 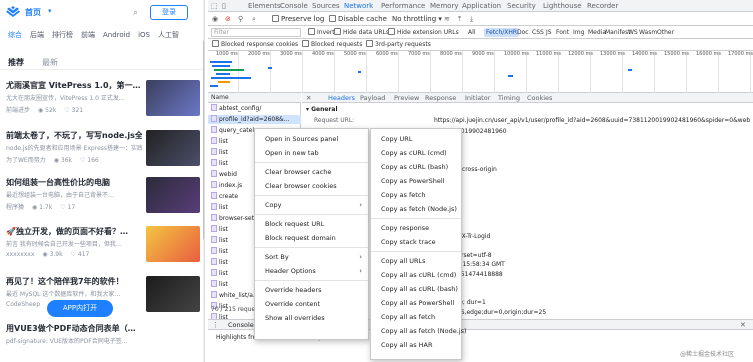 I want to click on menu2-item: Copy all as fetch (Node.js), so click(x=419, y=331).